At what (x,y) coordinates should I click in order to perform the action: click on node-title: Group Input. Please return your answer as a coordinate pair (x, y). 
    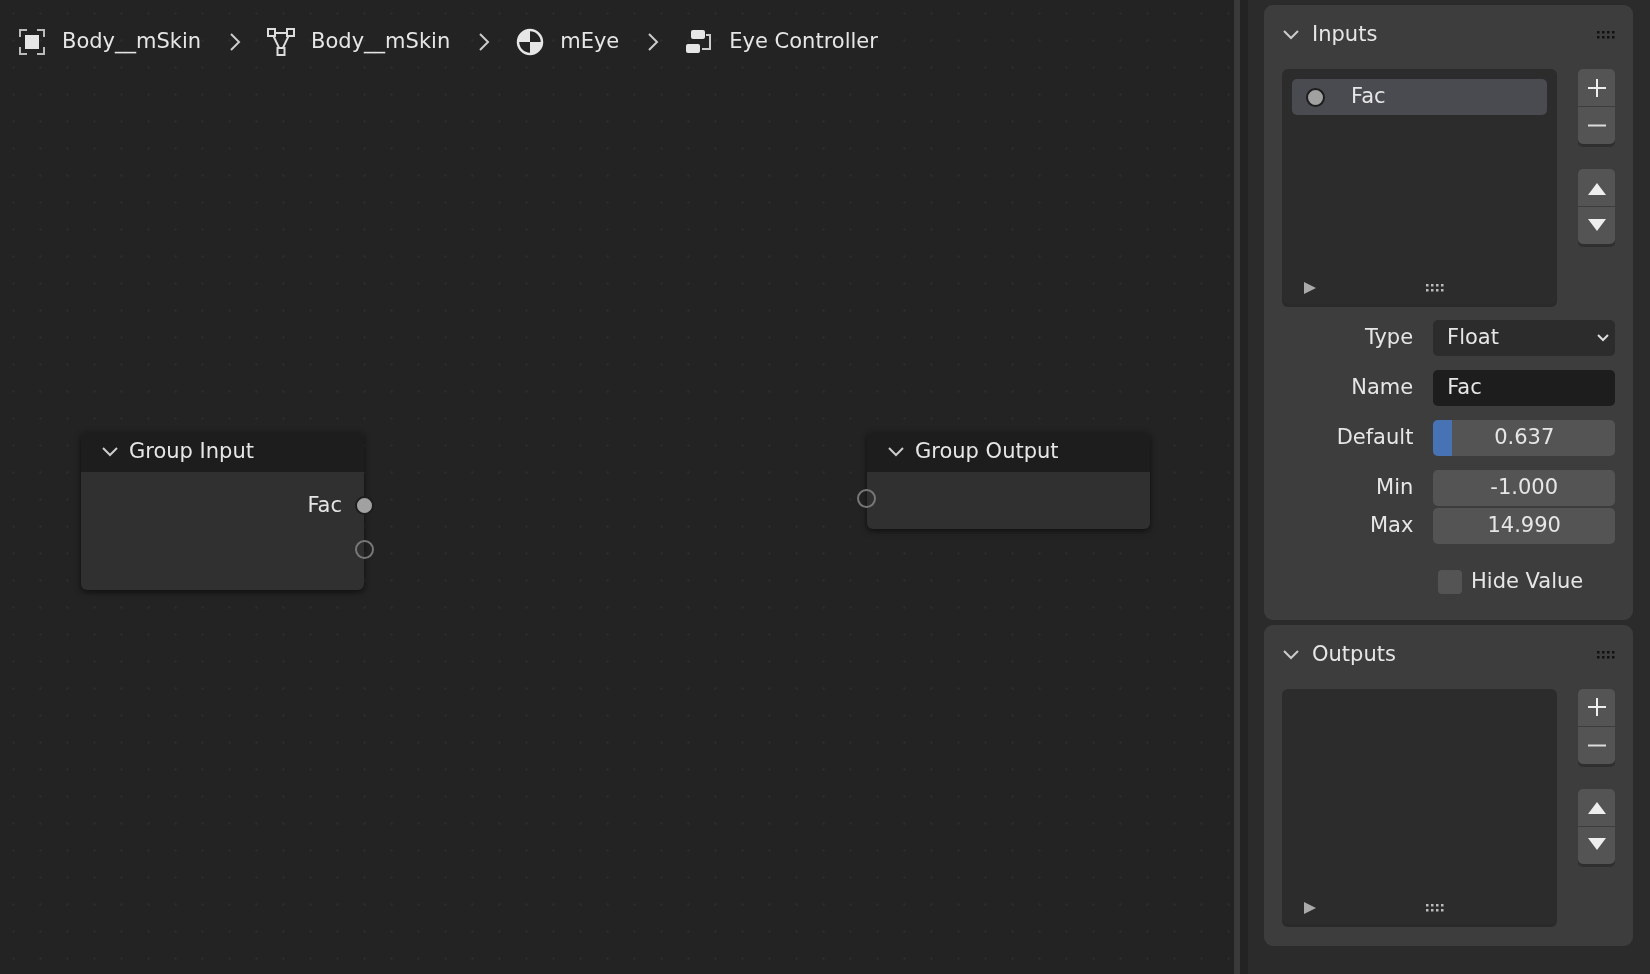
    Looking at the image, I should click on (191, 452).